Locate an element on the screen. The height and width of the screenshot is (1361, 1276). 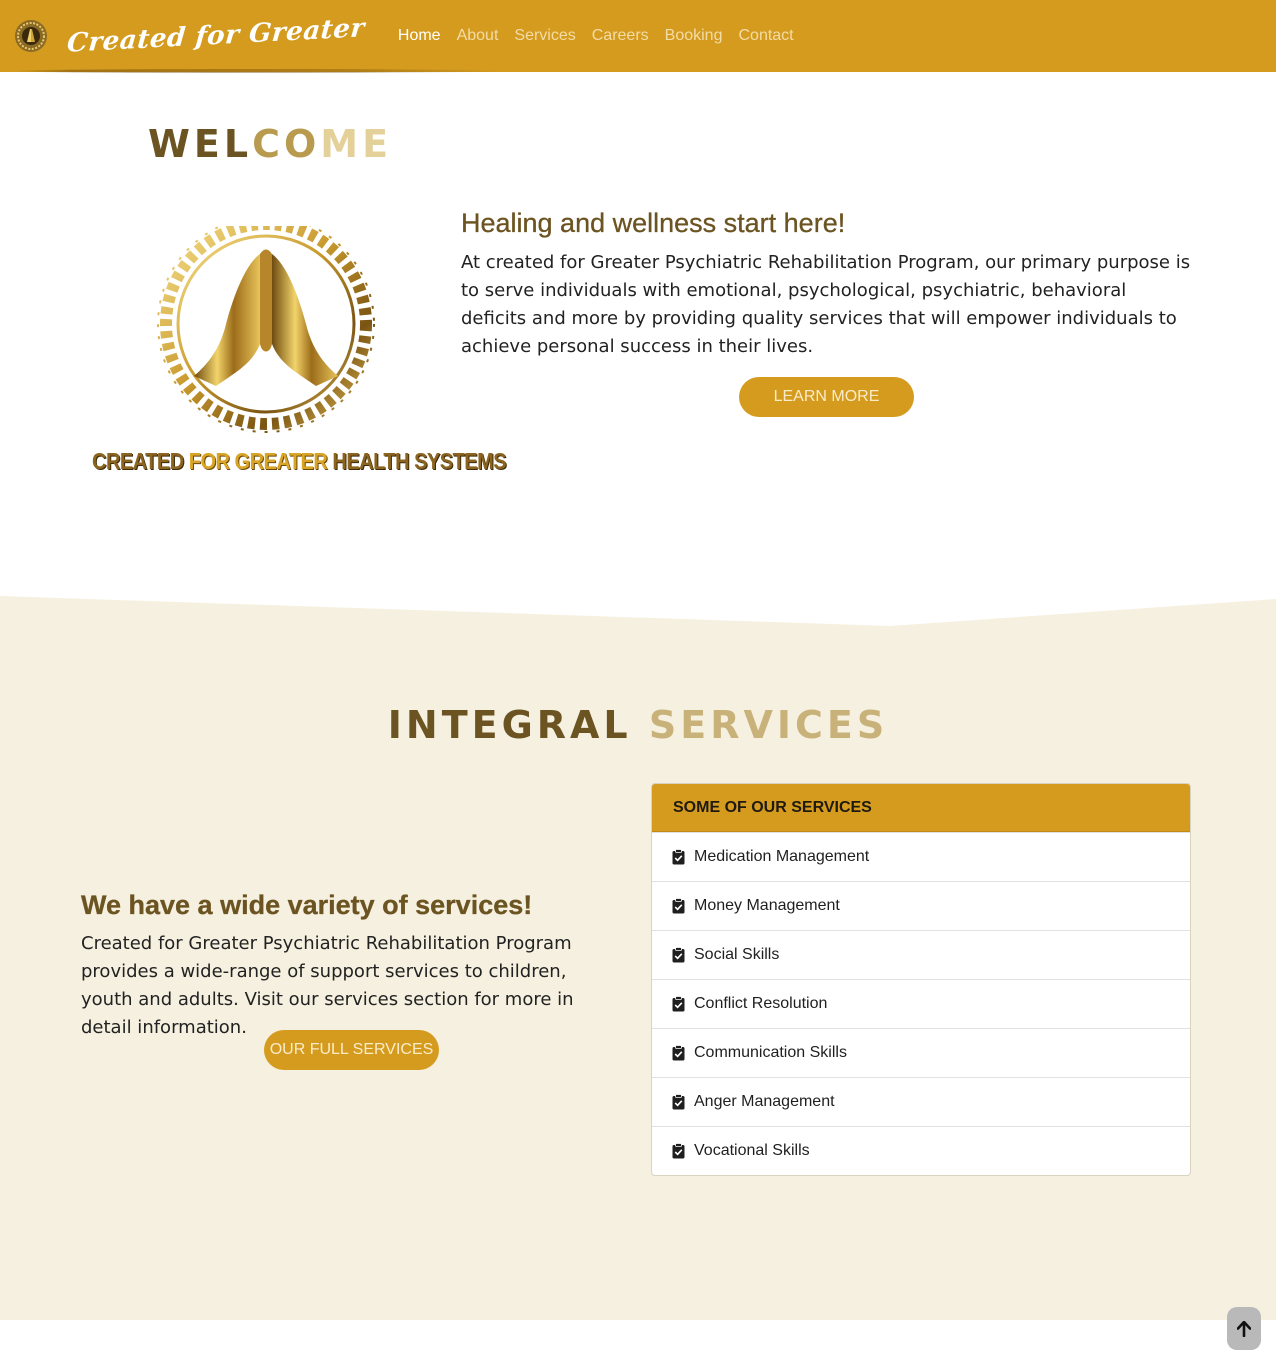
full-services-button: OUR FULL SERVICES is located at coordinates (351, 1050).